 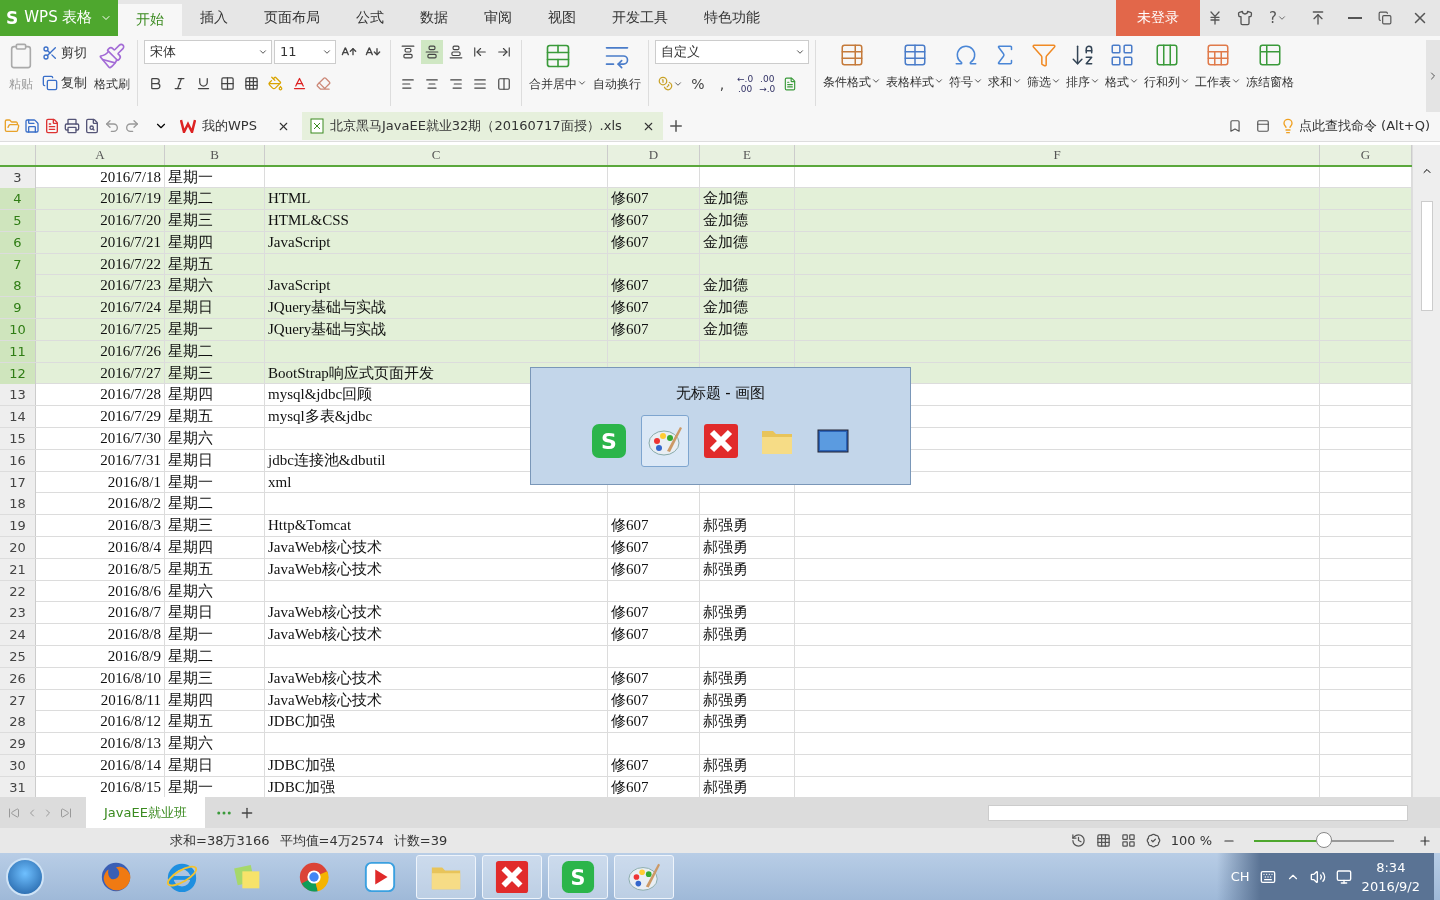 I want to click on number-style-button: %, so click(x=698, y=83).